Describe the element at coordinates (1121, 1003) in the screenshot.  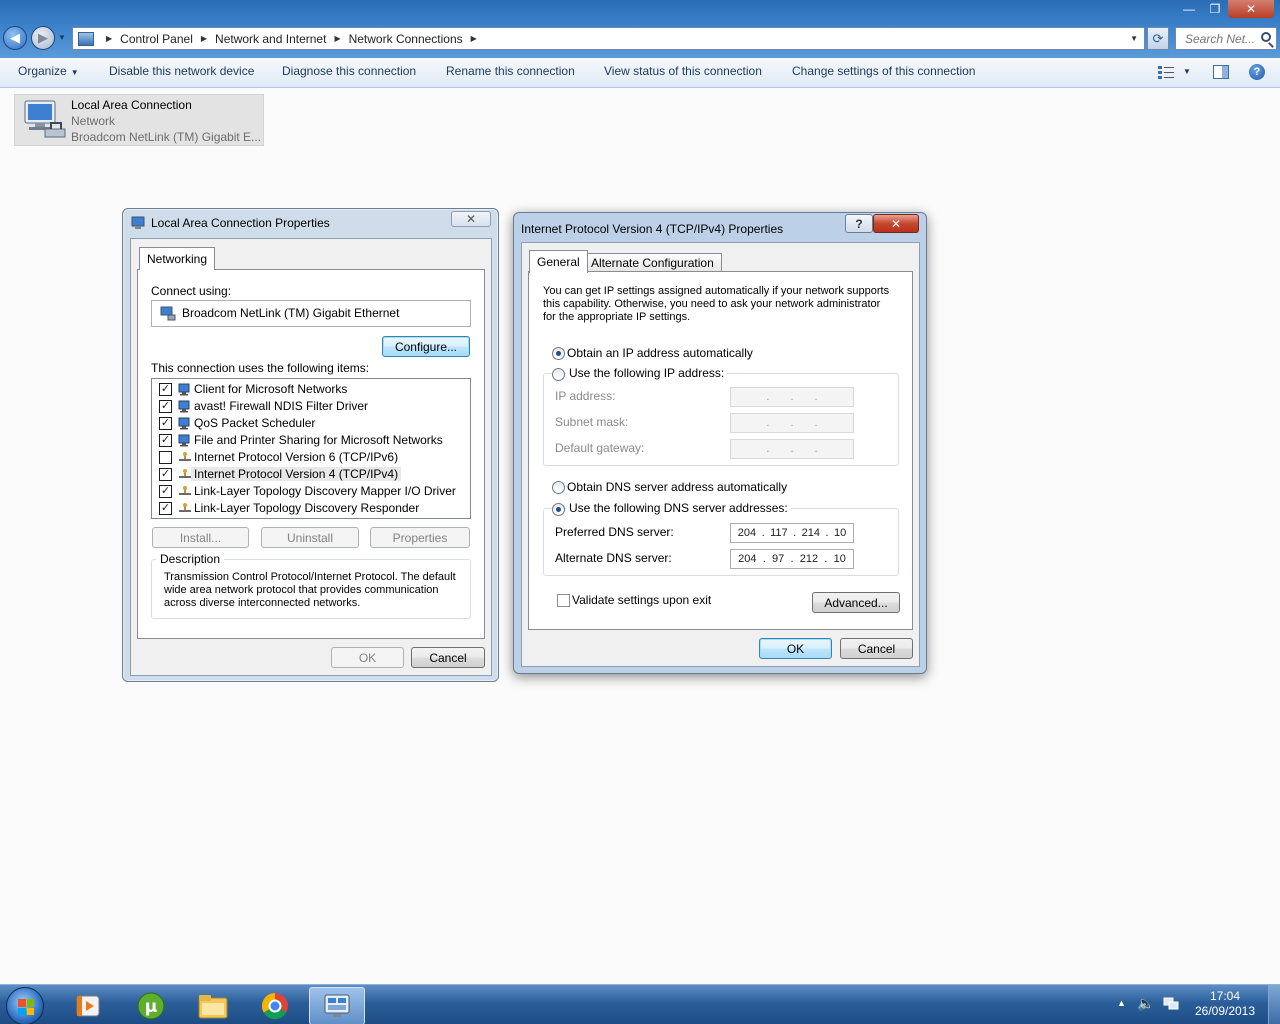
I see `show-hidden-icons-button: ▲` at that location.